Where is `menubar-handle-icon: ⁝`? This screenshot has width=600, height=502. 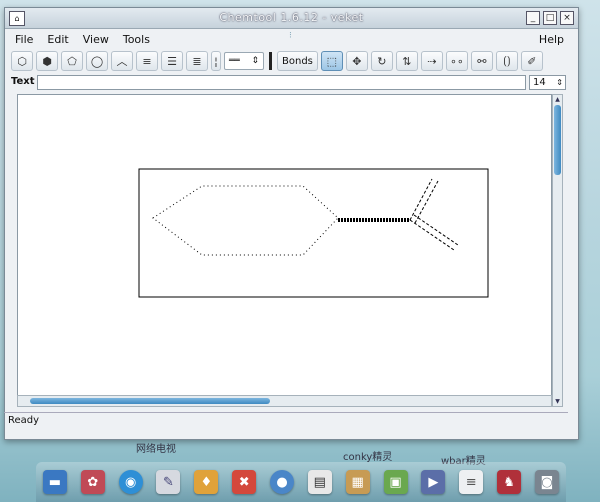 menubar-handle-icon: ⁝ is located at coordinates (290, 36).